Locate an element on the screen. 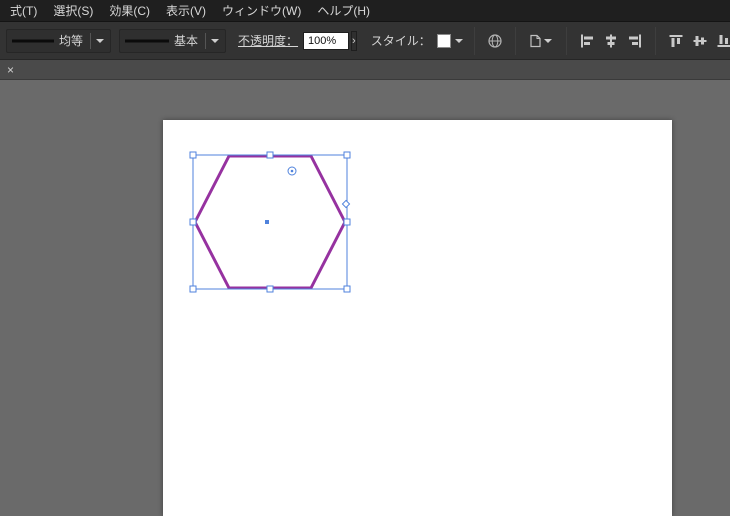 The width and height of the screenshot is (730, 516). document-tab-strip: × is located at coordinates (365, 70).